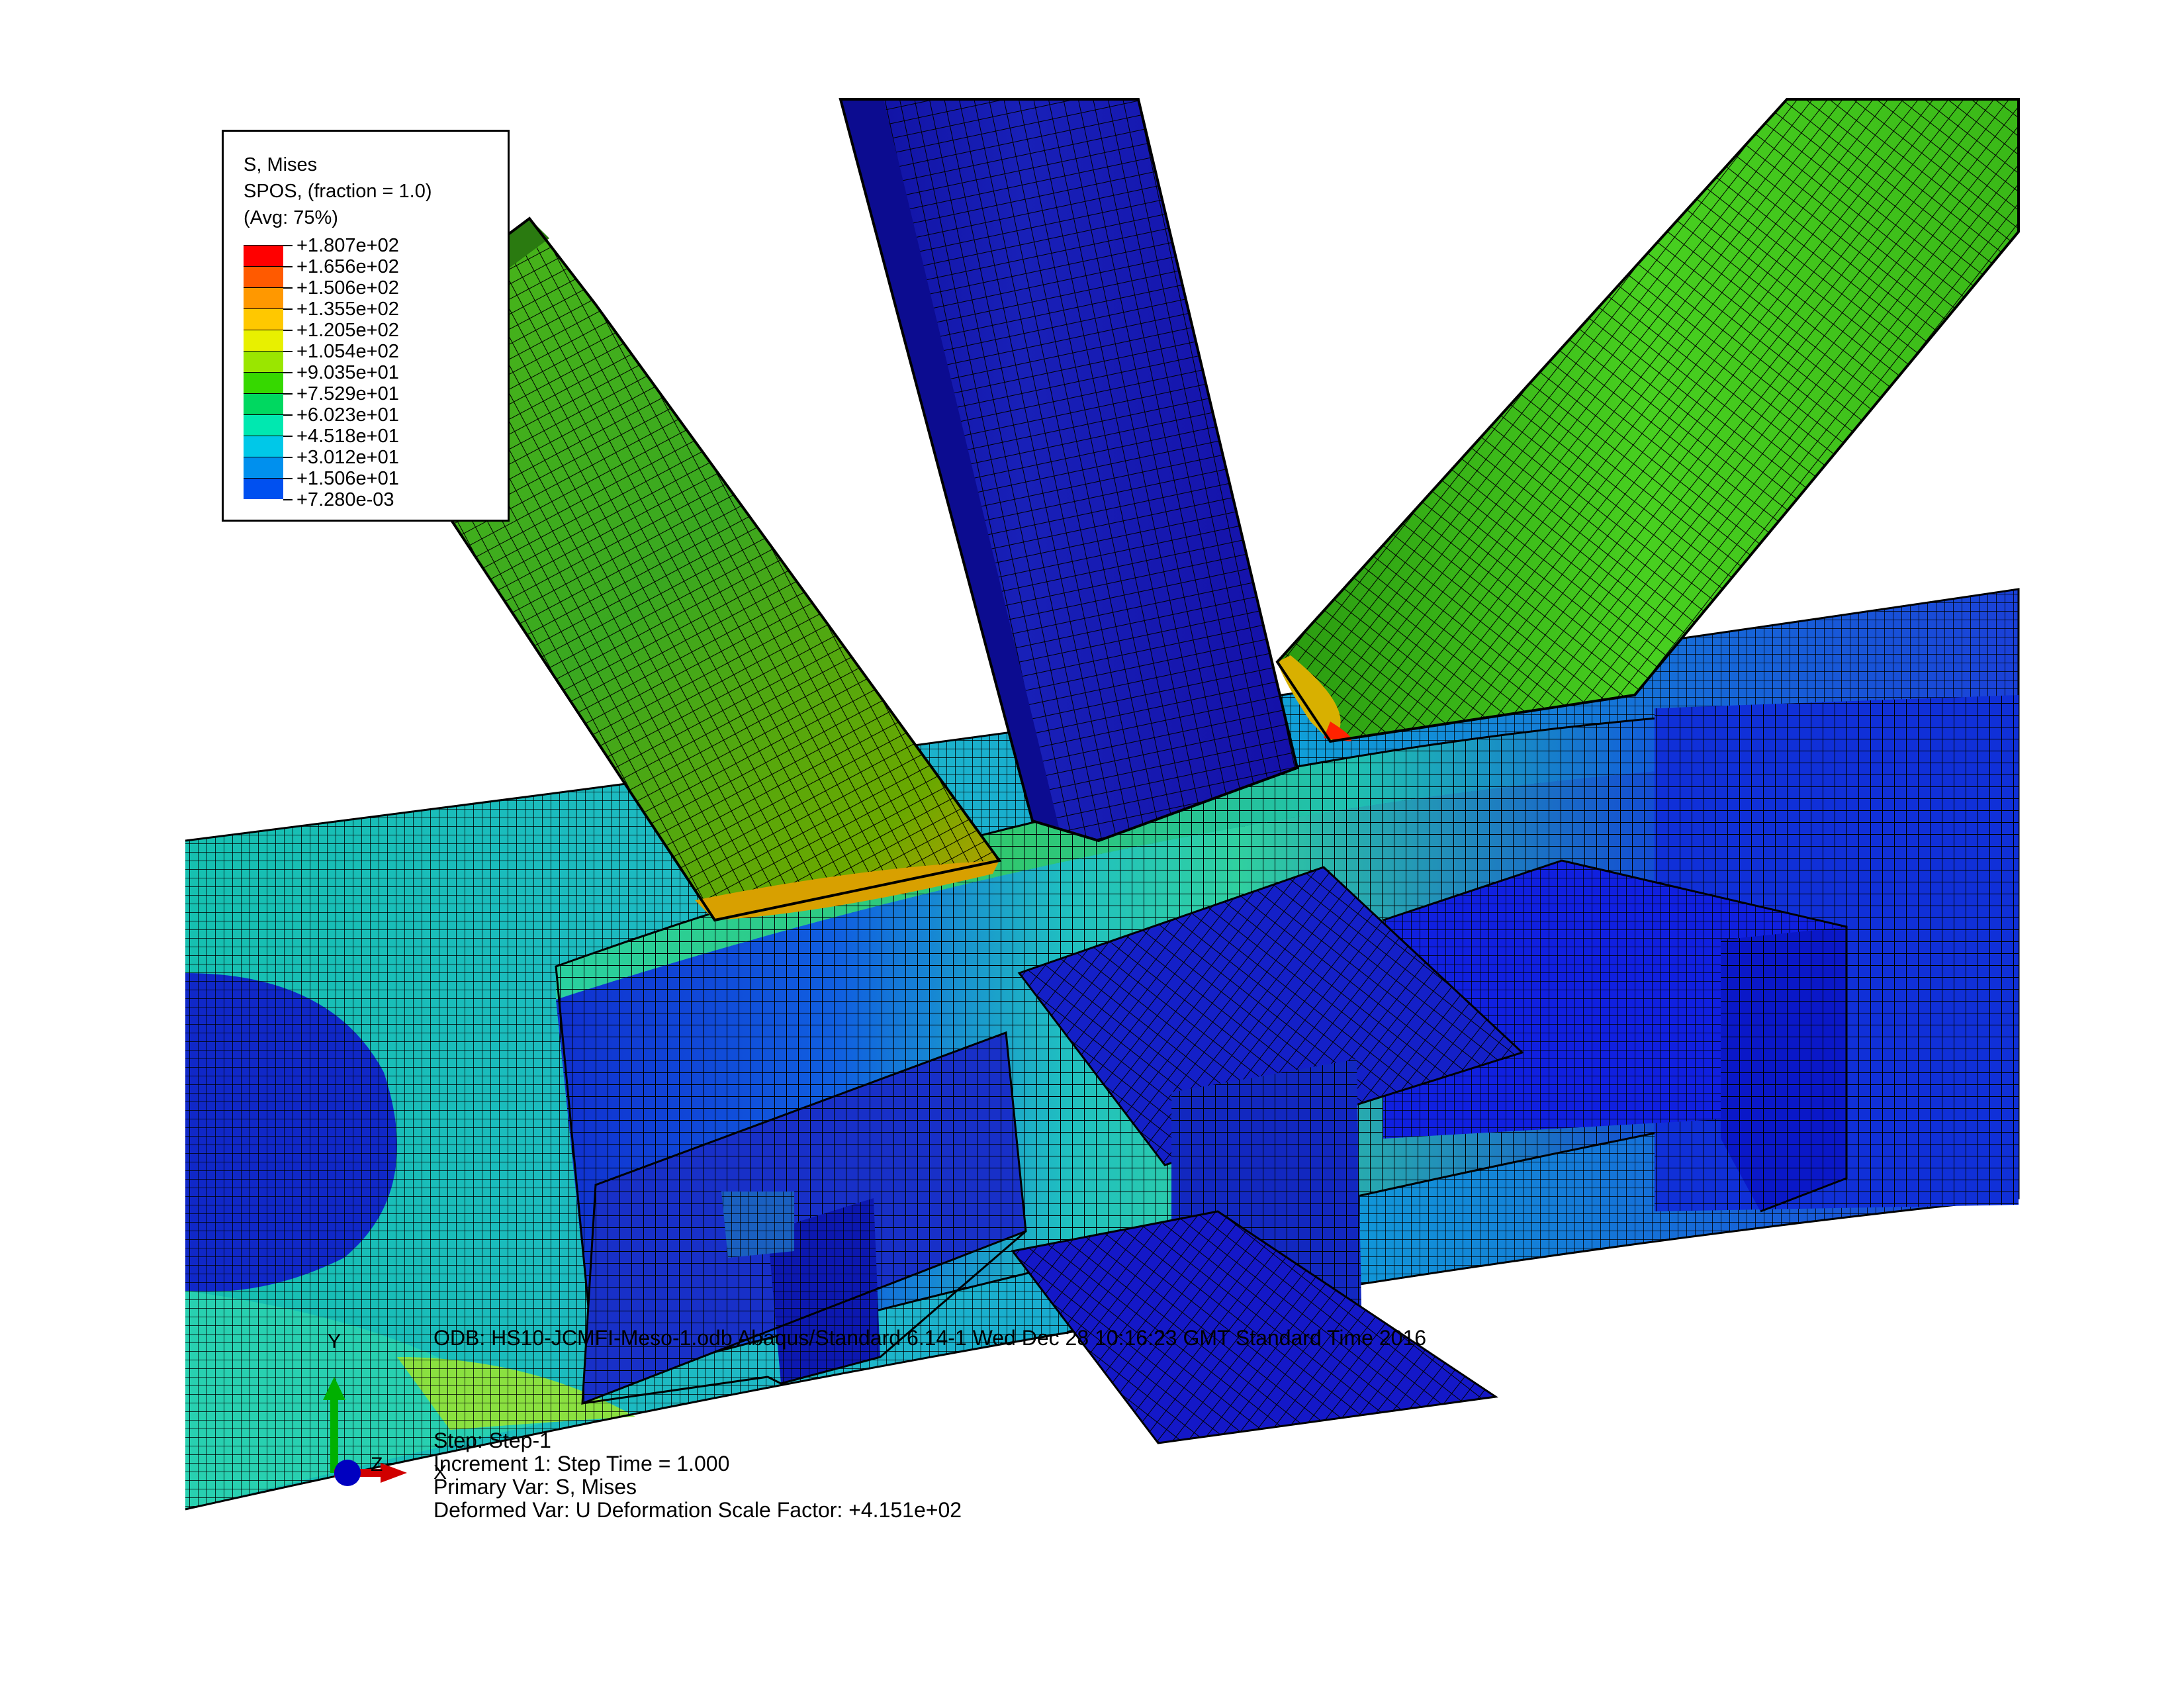  What do you see at coordinates (334, 1341) in the screenshot?
I see `triad-y-label: Y` at bounding box center [334, 1341].